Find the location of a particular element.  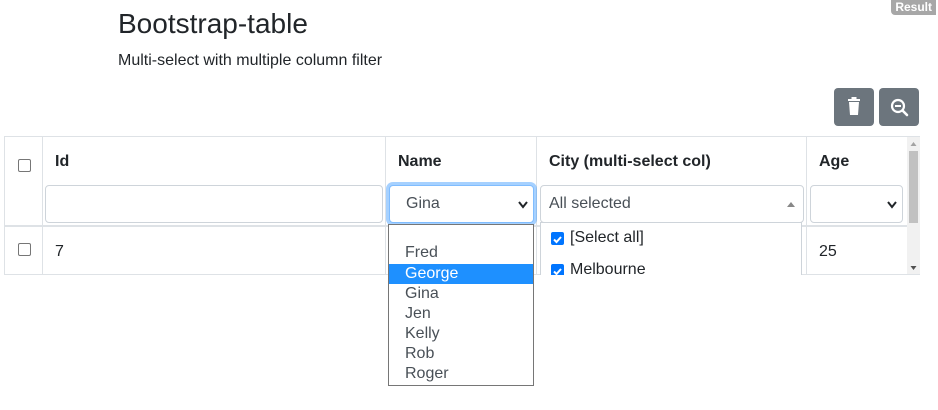

delete-button is located at coordinates (854, 107).